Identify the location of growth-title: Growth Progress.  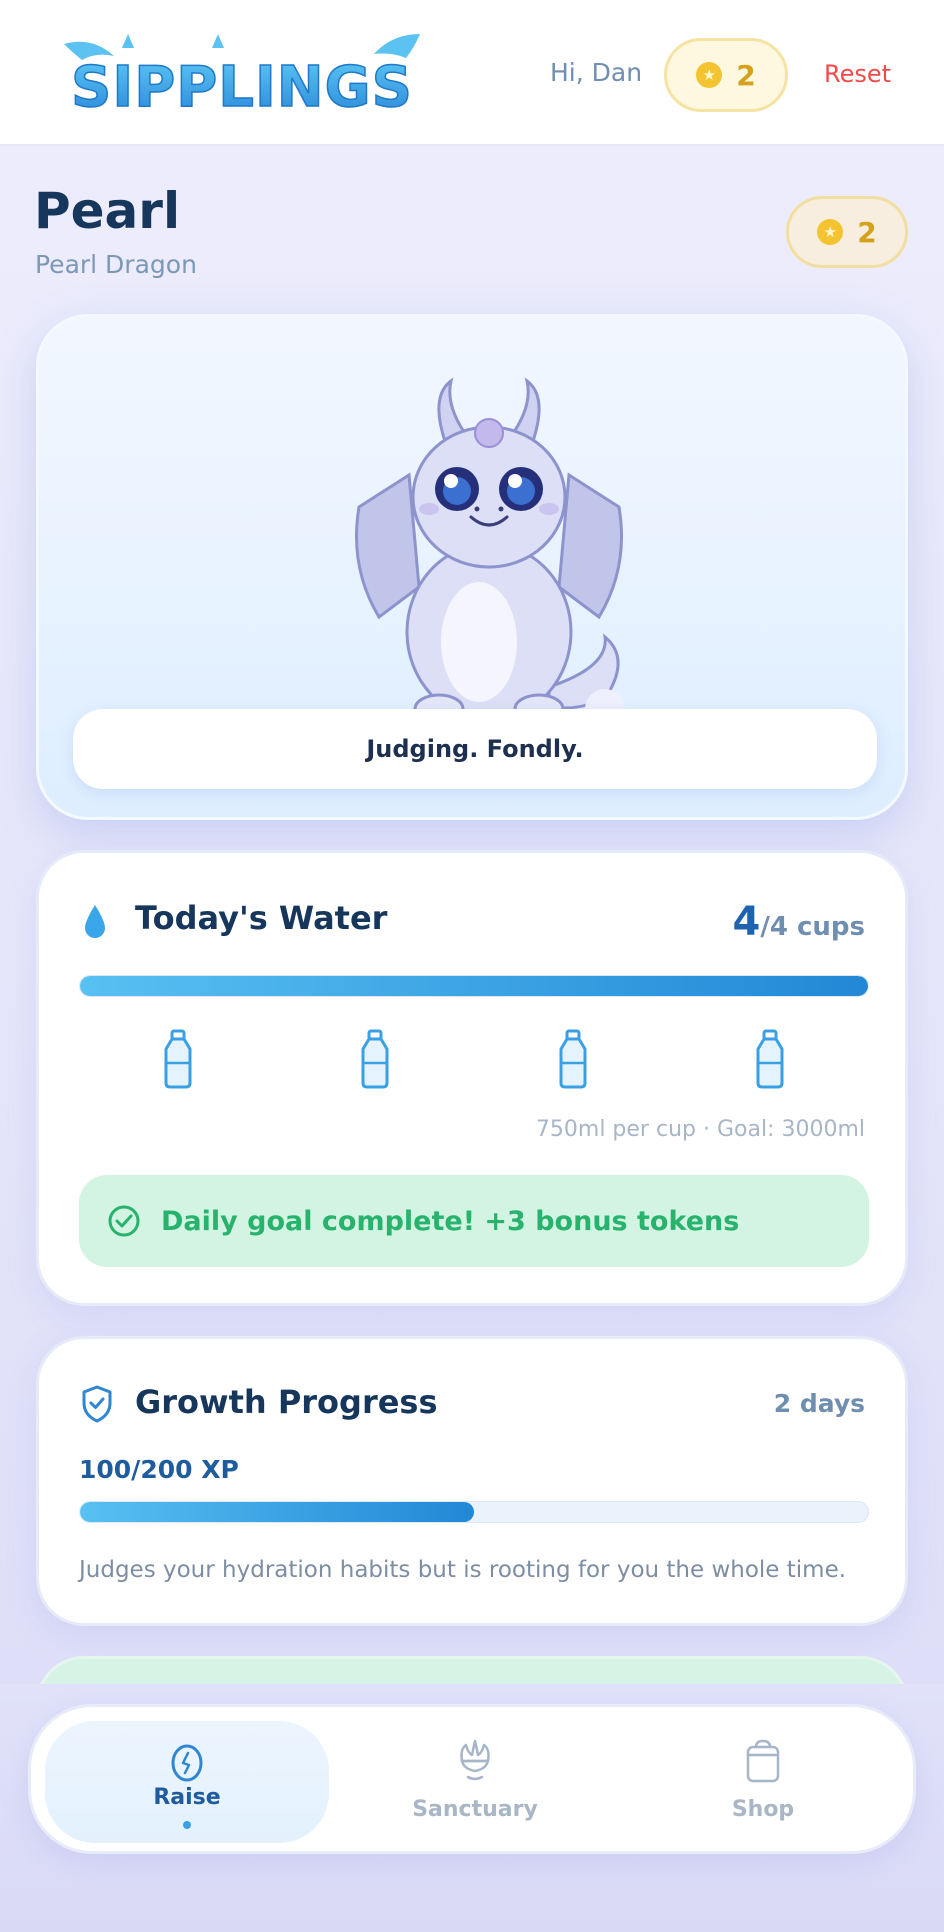
(286, 1402).